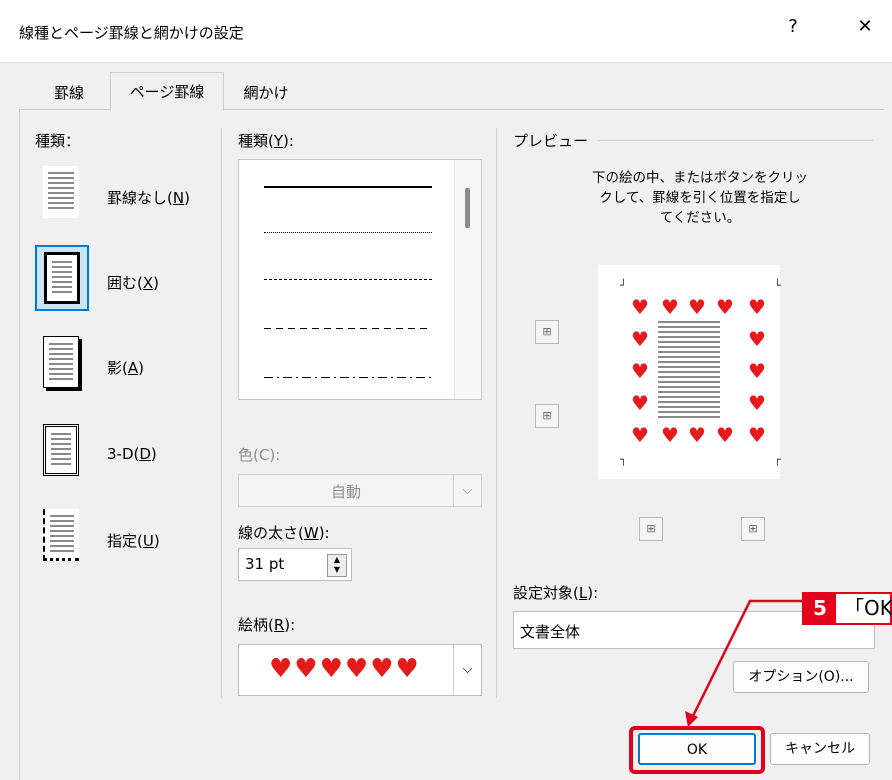 This screenshot has width=892, height=780. What do you see at coordinates (743, 663) in the screenshot?
I see `callout-arrow` at bounding box center [743, 663].